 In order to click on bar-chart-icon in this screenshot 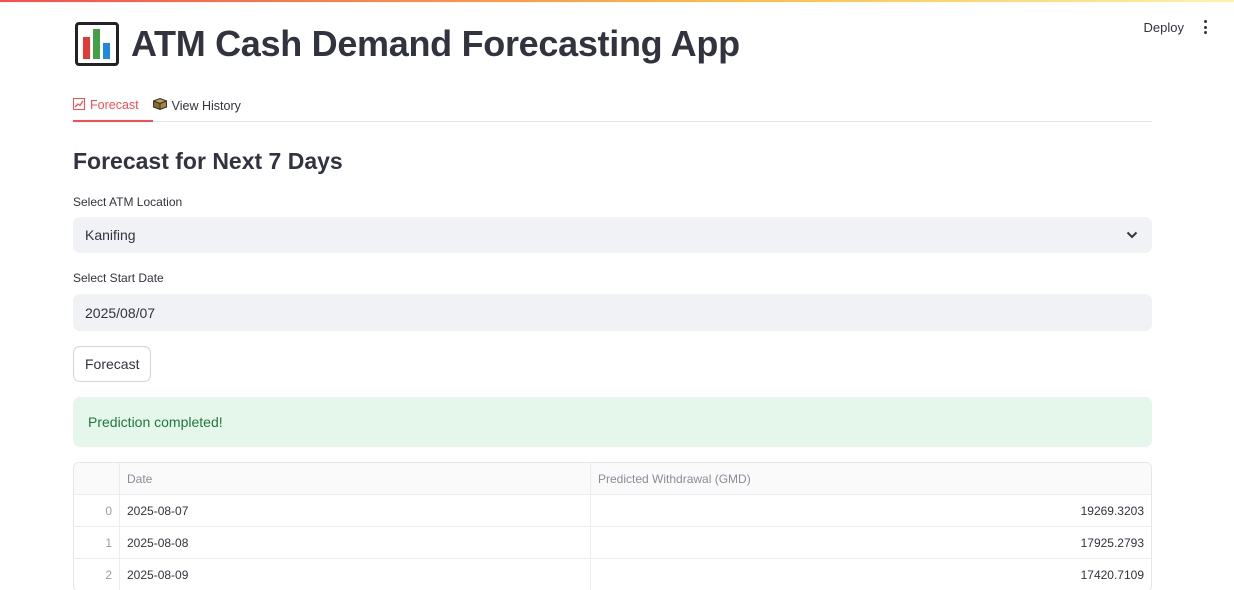, I will do `click(97, 44)`.